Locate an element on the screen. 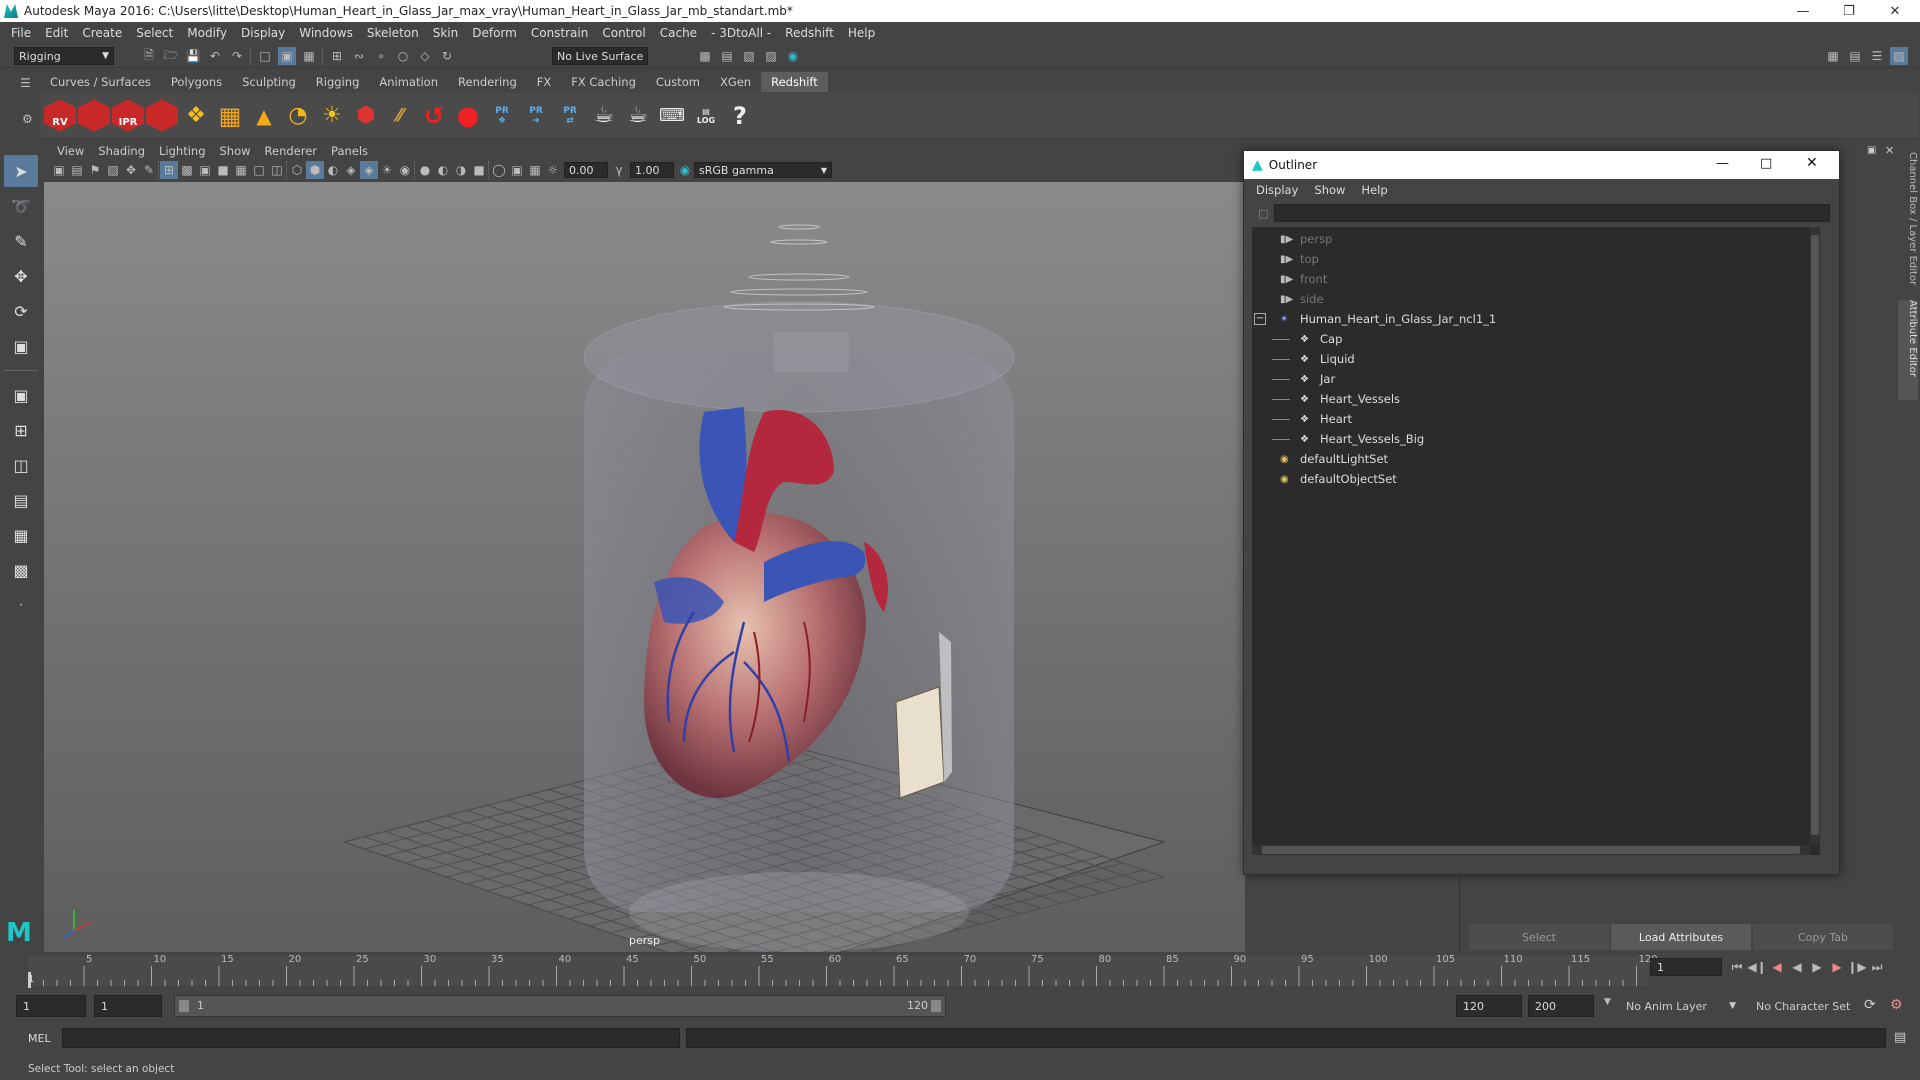  anim-layer-dropdown: No Anim Layer ▼ is located at coordinates (1680, 1006).